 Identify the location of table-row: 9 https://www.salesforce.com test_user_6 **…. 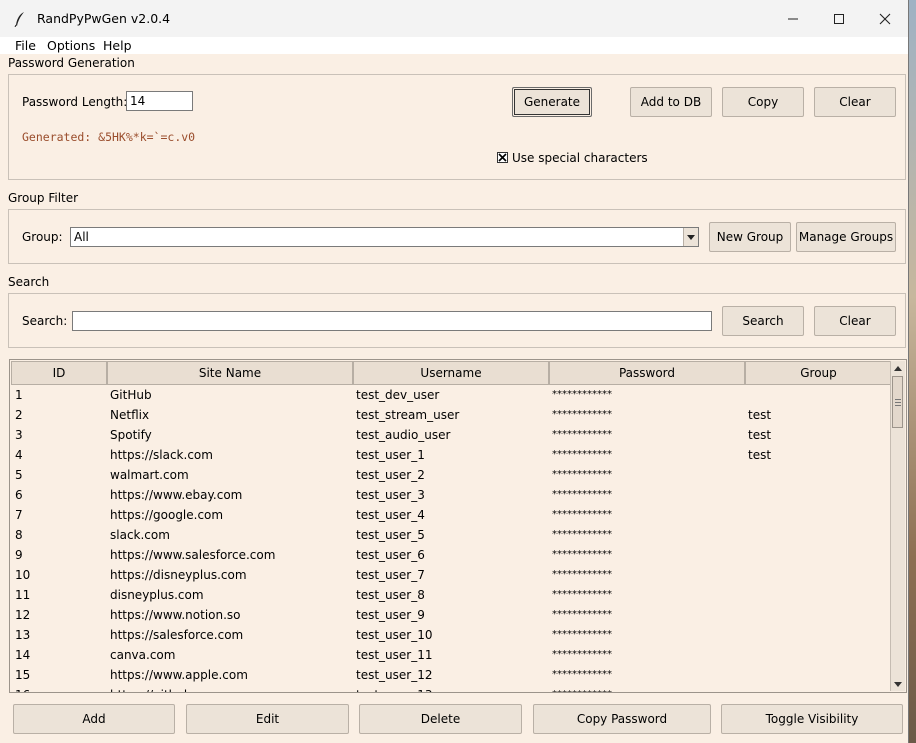
(451, 555).